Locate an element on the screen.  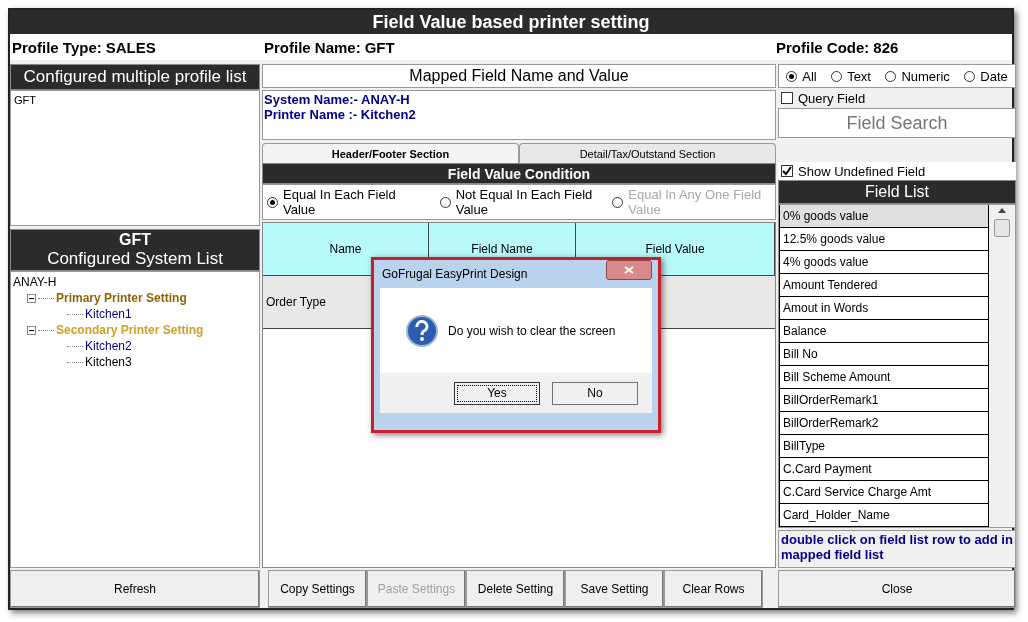
section-tab: Detail/Tax/Outstand Section is located at coordinates (647, 153).